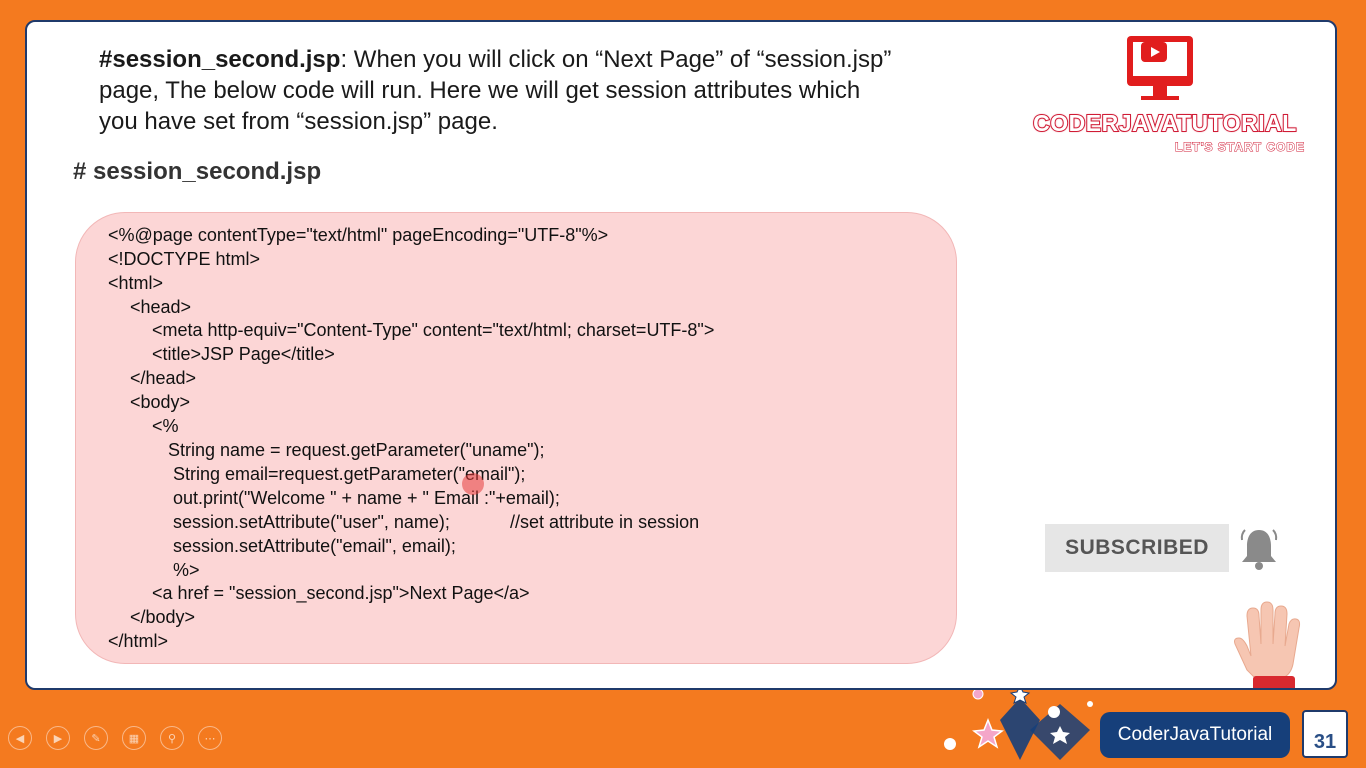 The image size is (1366, 768). What do you see at coordinates (160, 402) in the screenshot?
I see `code-line: <body>` at bounding box center [160, 402].